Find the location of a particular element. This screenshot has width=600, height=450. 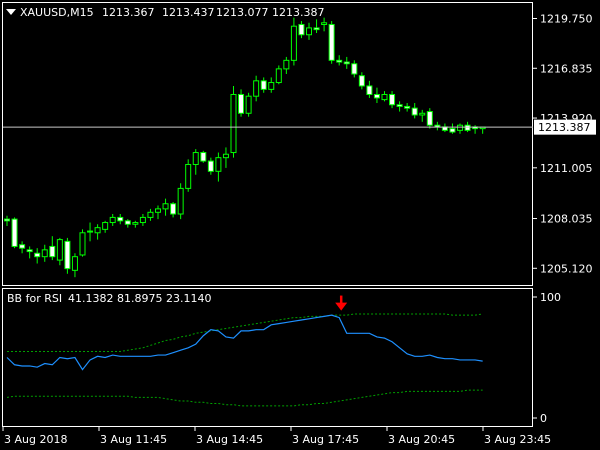

current-price-marker: 1213.387 is located at coordinates (565, 127).